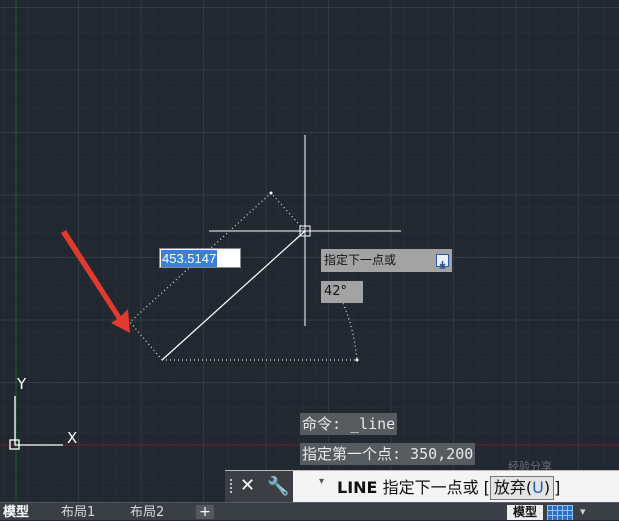 This screenshot has height=521, width=619. I want to click on grid-toggle-icon, so click(560, 512).